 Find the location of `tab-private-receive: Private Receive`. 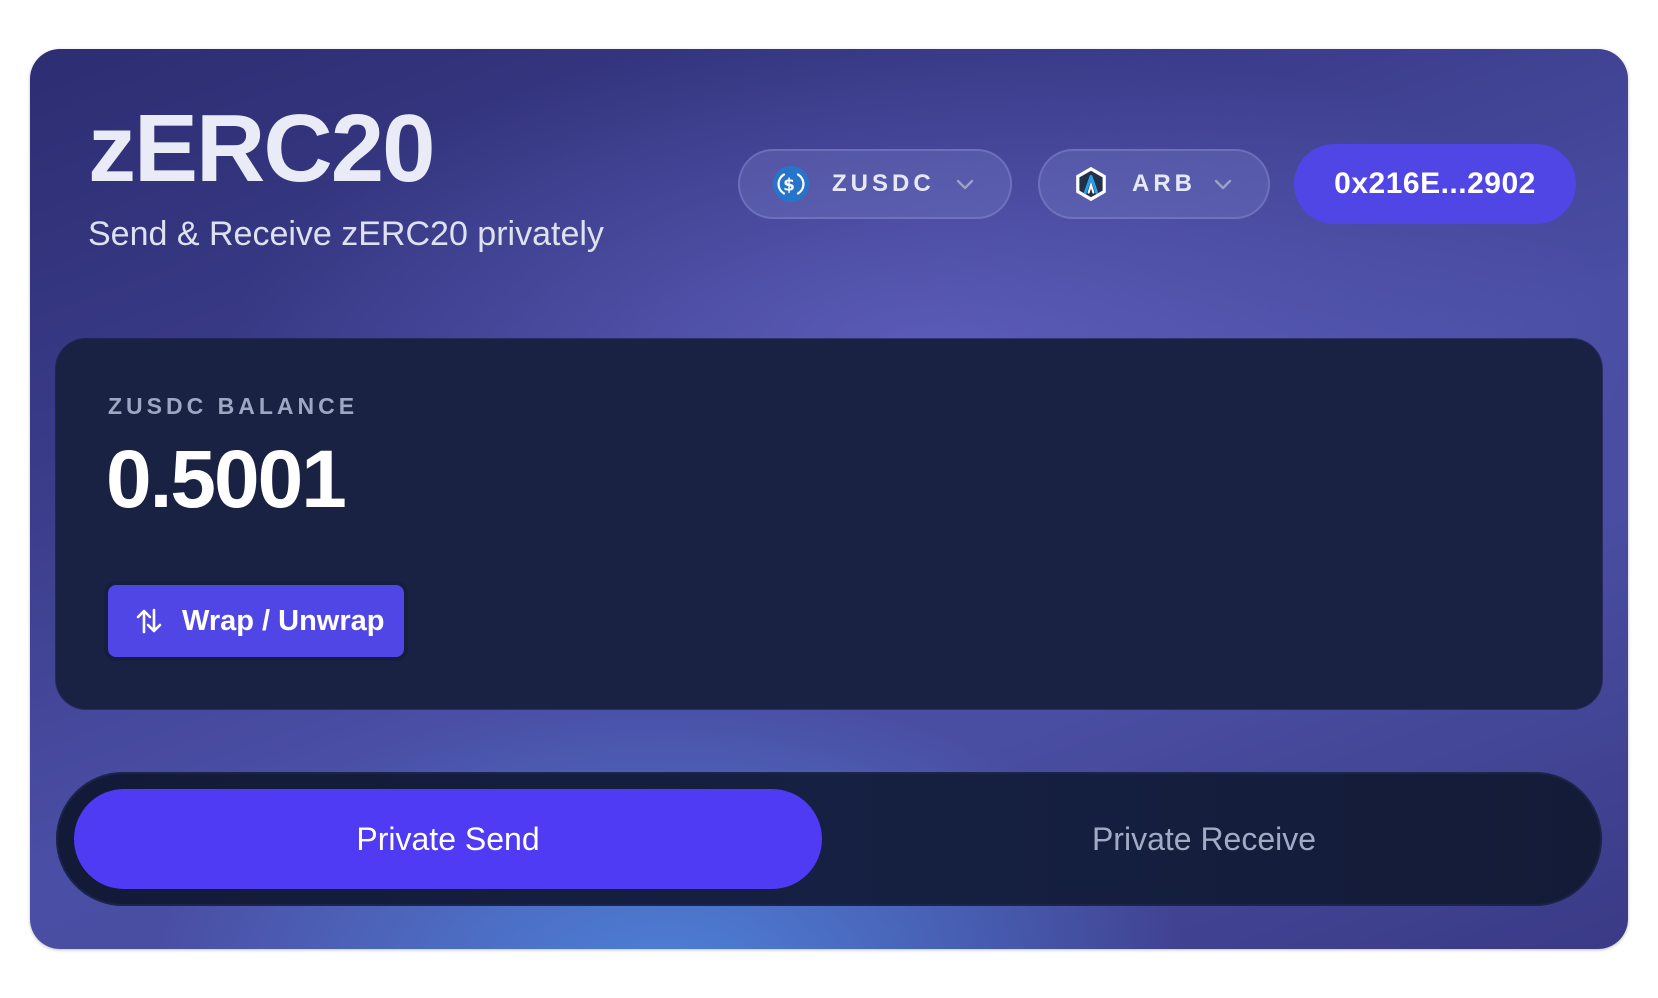

tab-private-receive: Private Receive is located at coordinates (1204, 839).